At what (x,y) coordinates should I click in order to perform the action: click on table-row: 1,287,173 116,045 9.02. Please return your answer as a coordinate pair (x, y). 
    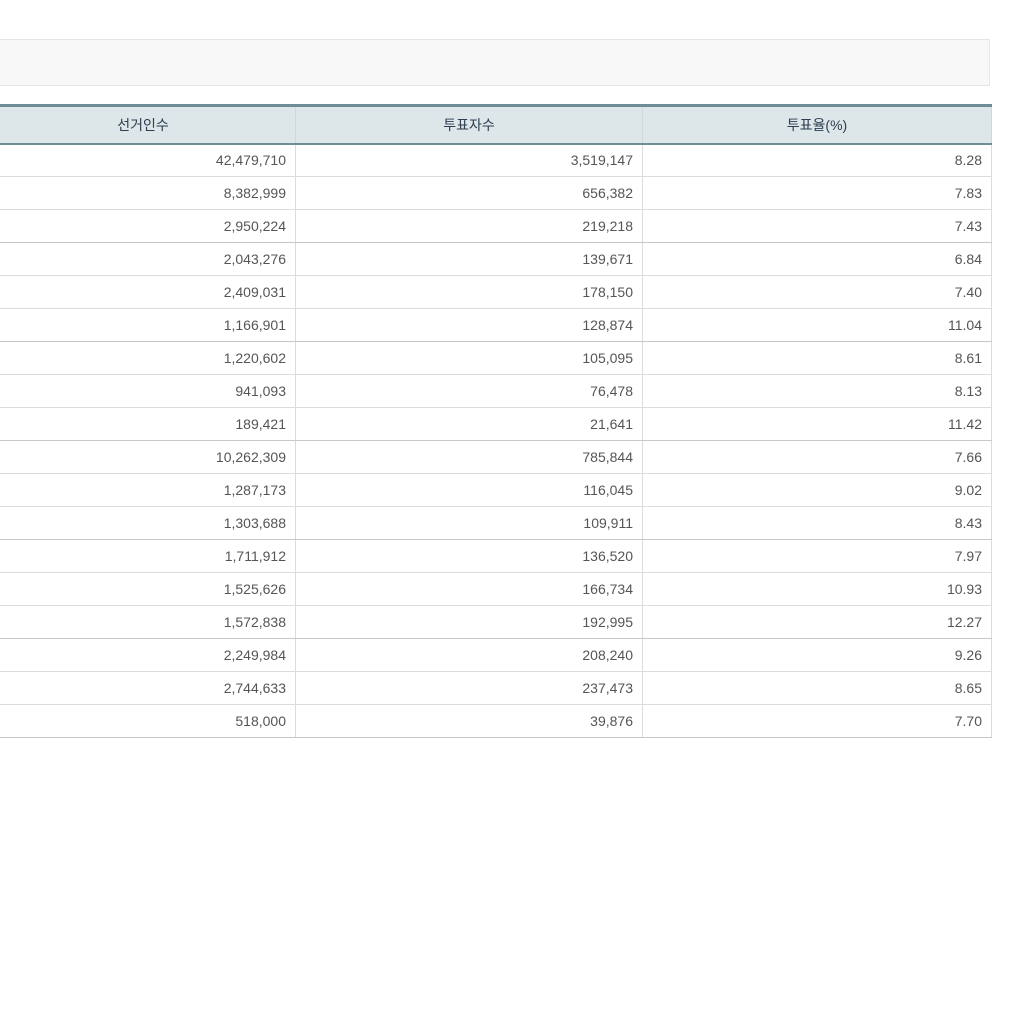
    Looking at the image, I should click on (496, 490).